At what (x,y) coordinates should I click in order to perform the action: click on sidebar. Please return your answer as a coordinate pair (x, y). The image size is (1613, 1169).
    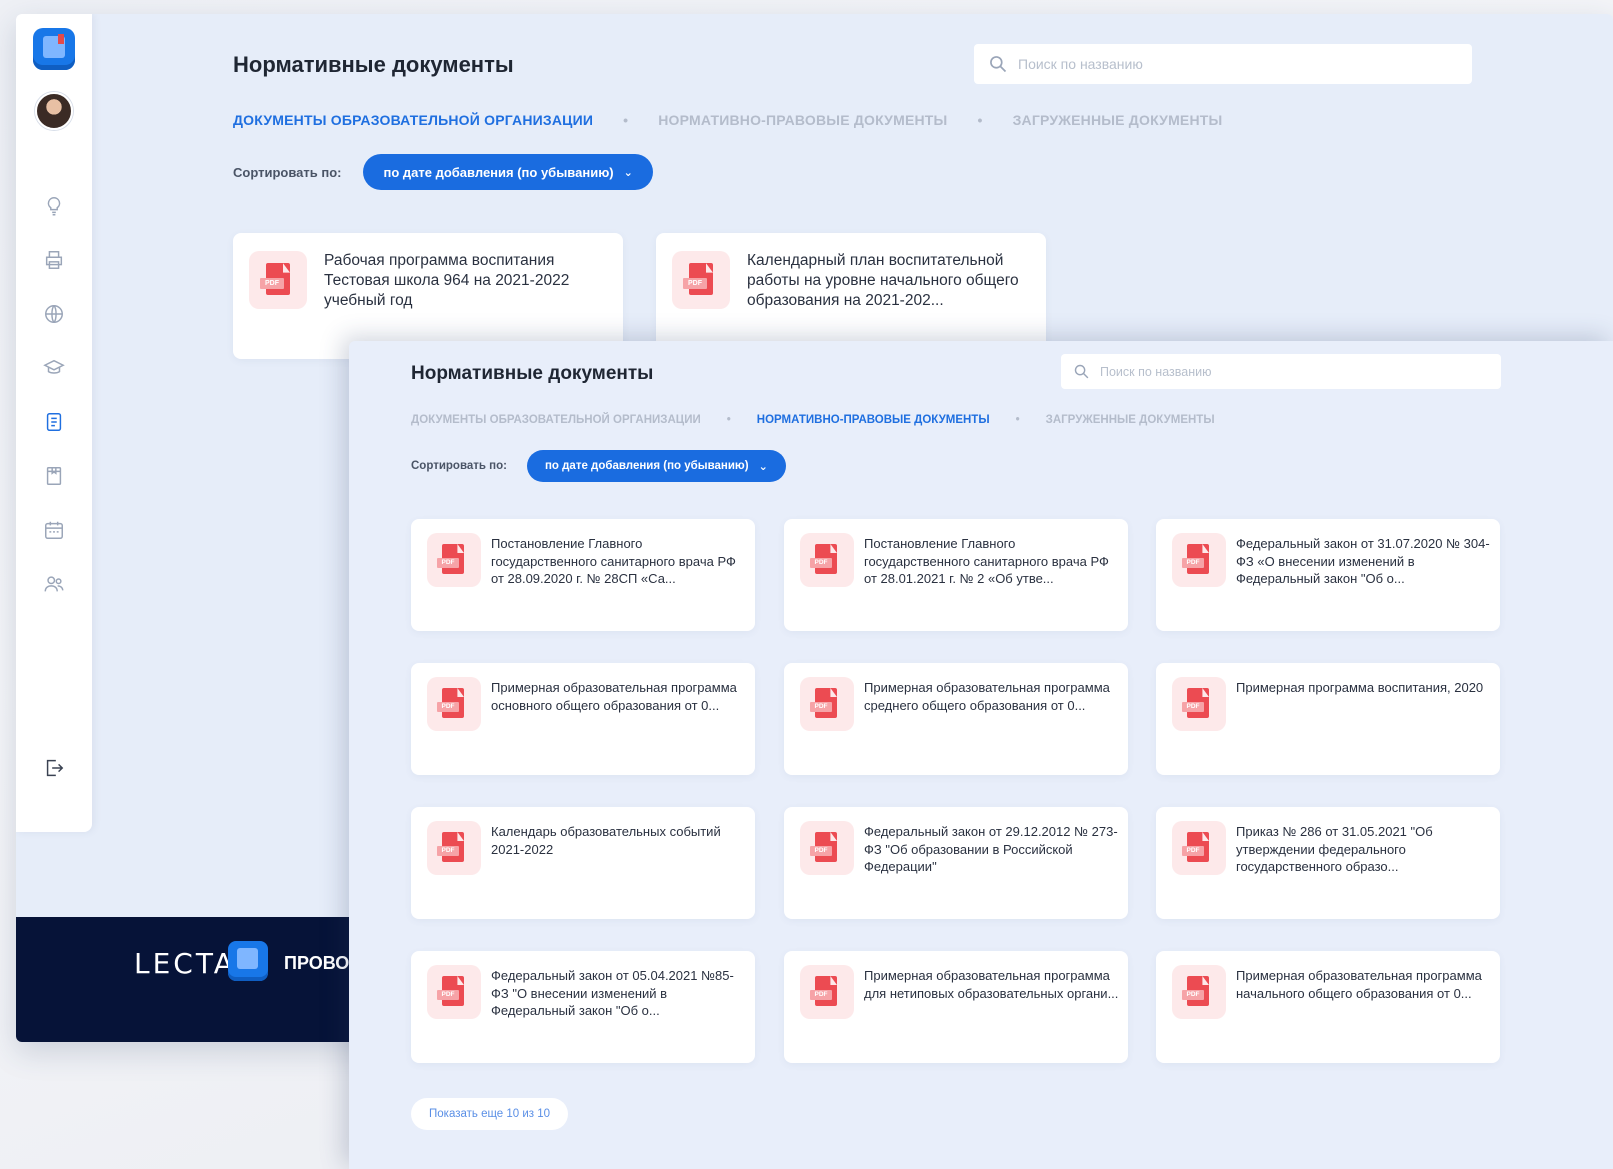
    Looking at the image, I should click on (54, 423).